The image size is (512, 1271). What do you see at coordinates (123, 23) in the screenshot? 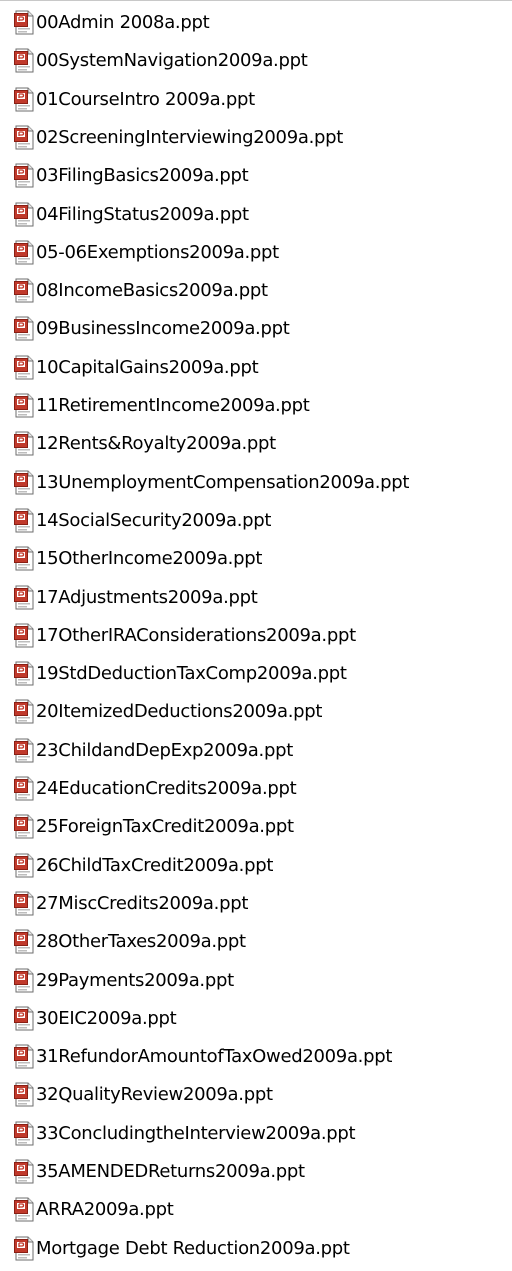
I see `file-name: 00Admin 2008a.ppt` at bounding box center [123, 23].